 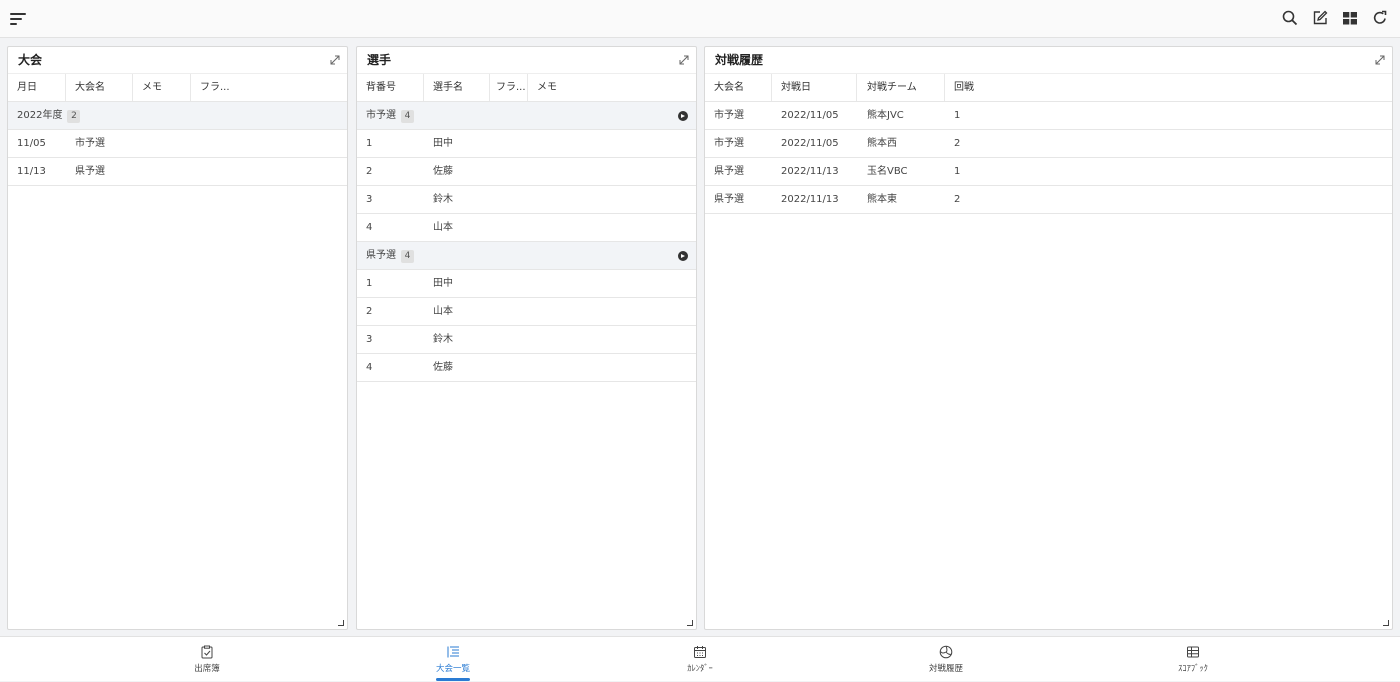 What do you see at coordinates (526, 368) in the screenshot?
I see `table-row: 4 佐藤` at bounding box center [526, 368].